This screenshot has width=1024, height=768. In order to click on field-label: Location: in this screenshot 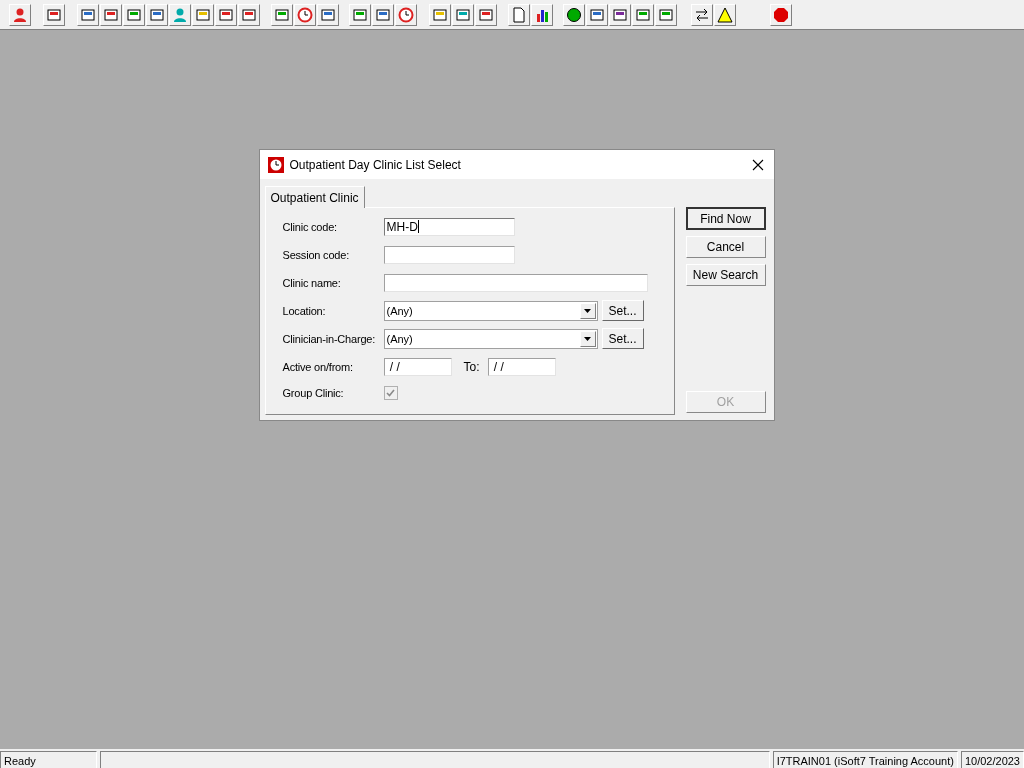, I will do `click(304, 310)`.